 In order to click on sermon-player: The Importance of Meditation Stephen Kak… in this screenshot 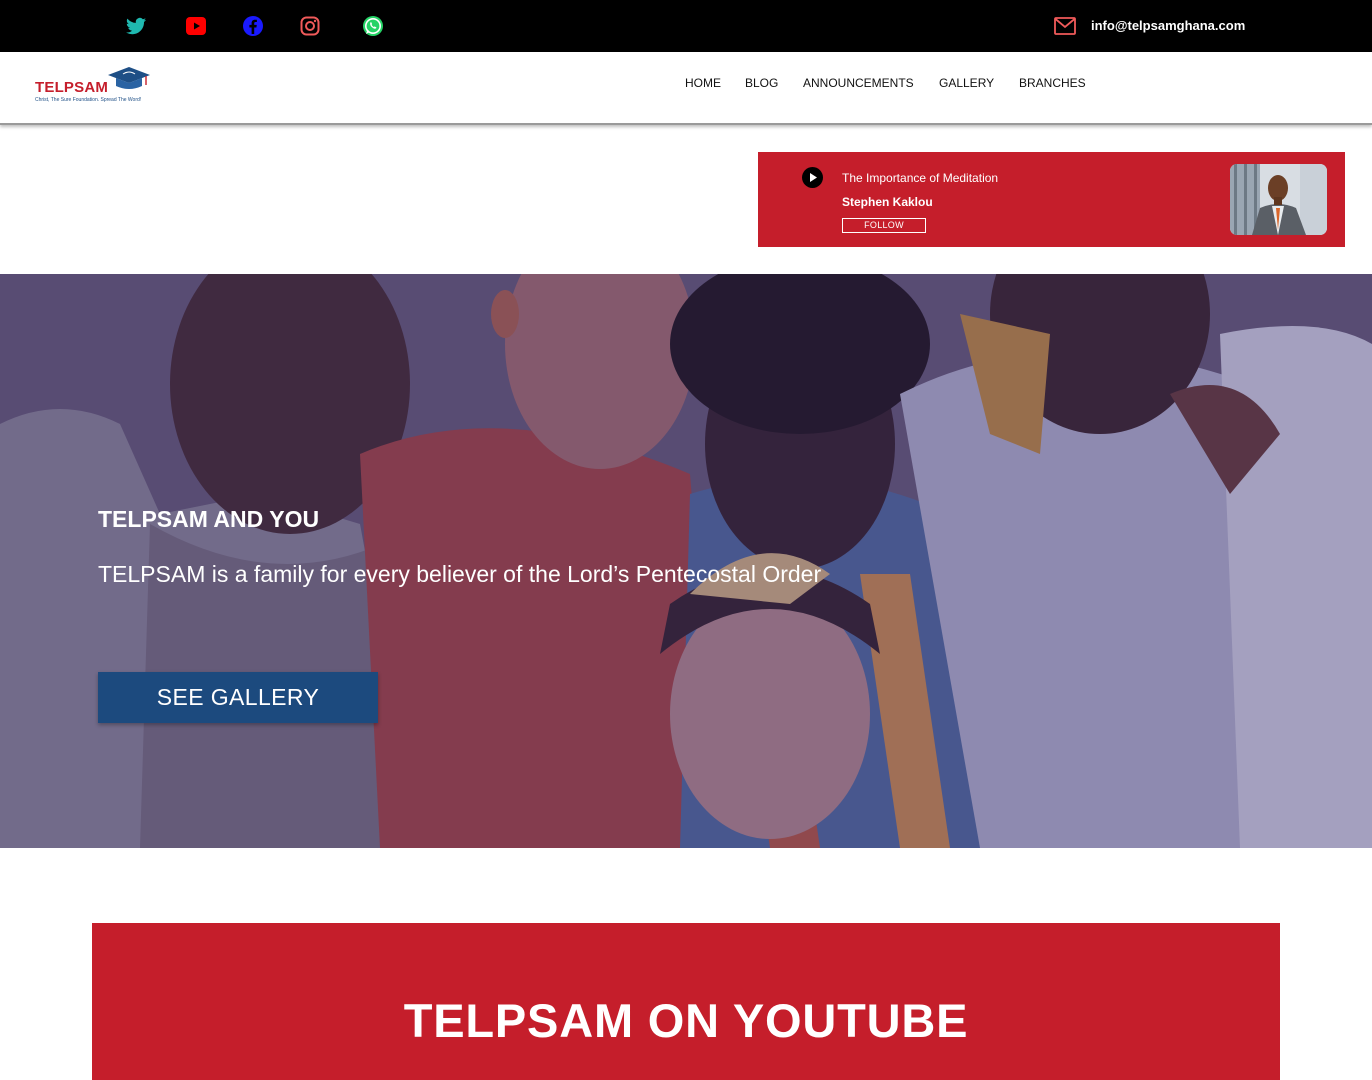, I will do `click(1051, 199)`.